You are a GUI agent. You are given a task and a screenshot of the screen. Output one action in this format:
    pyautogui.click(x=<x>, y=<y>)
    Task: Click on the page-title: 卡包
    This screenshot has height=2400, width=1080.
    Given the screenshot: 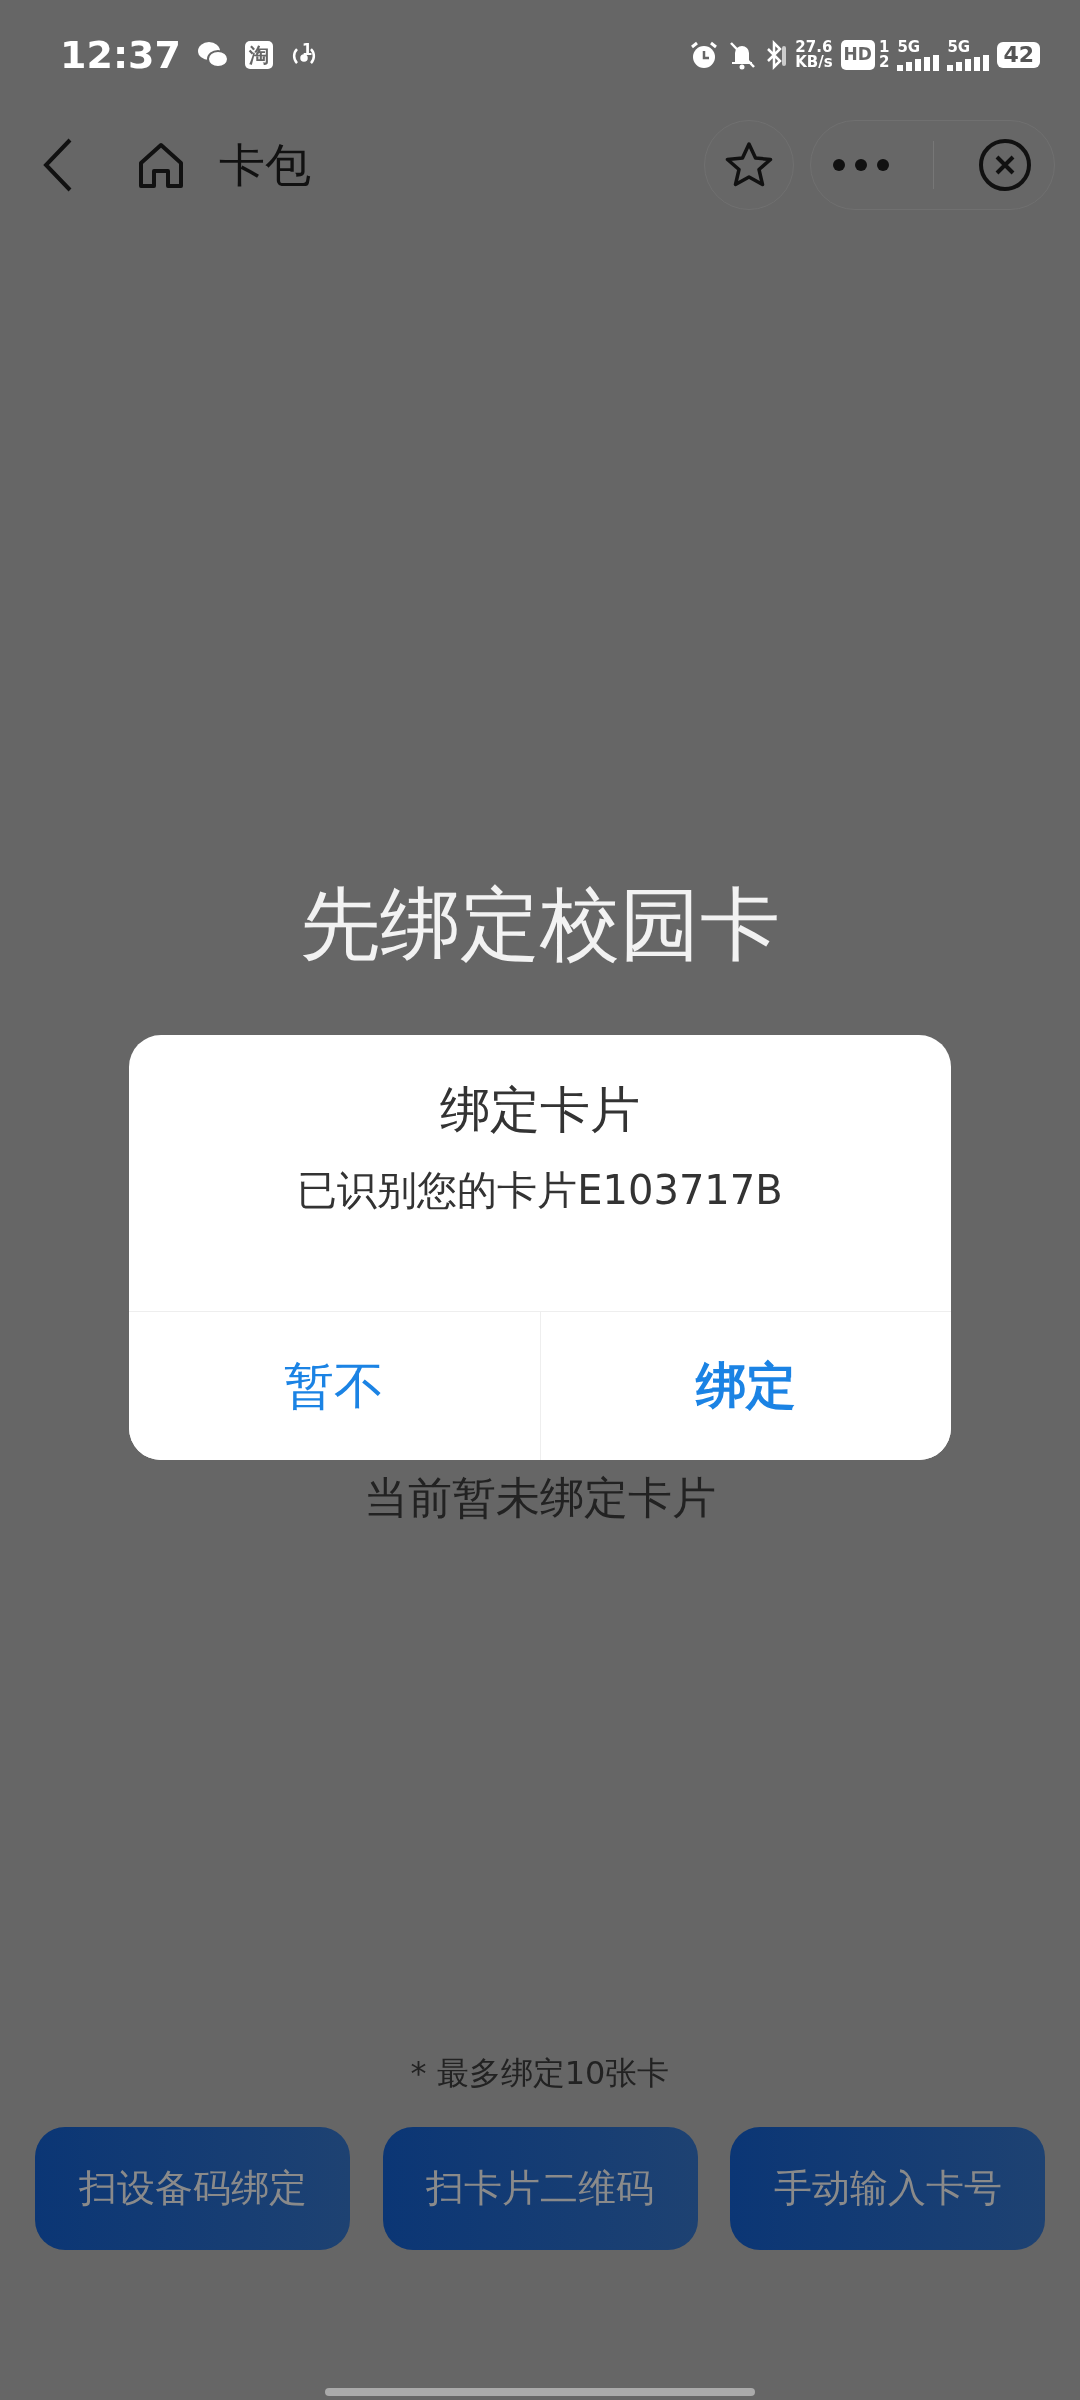 What is the action you would take?
    pyautogui.click(x=265, y=165)
    